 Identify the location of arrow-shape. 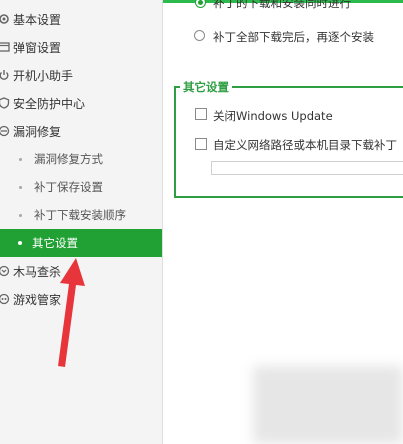
(71, 312).